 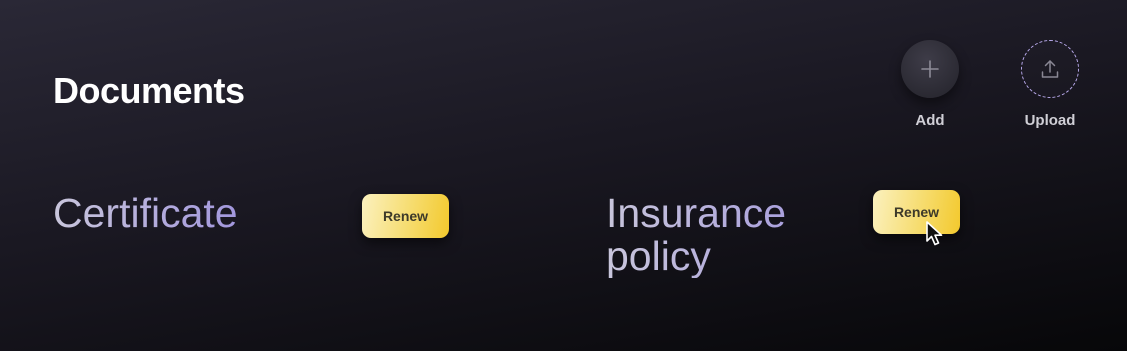 I want to click on document-name-insurance-policy: Insurance policy, so click(x=721, y=235).